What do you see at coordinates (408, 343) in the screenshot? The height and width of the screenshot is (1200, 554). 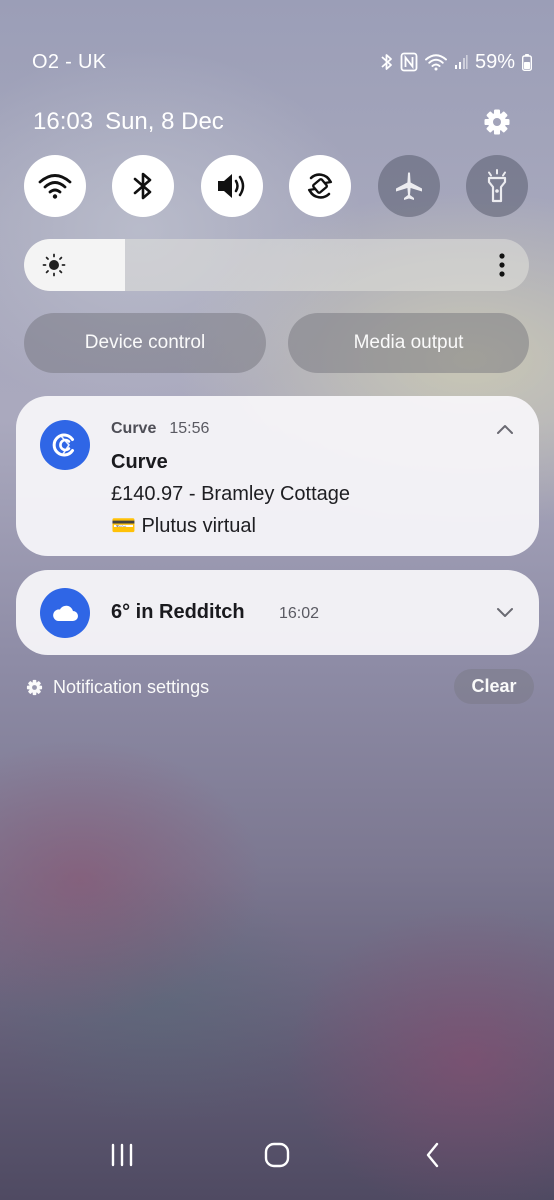 I see `media-output-button: Media output` at bounding box center [408, 343].